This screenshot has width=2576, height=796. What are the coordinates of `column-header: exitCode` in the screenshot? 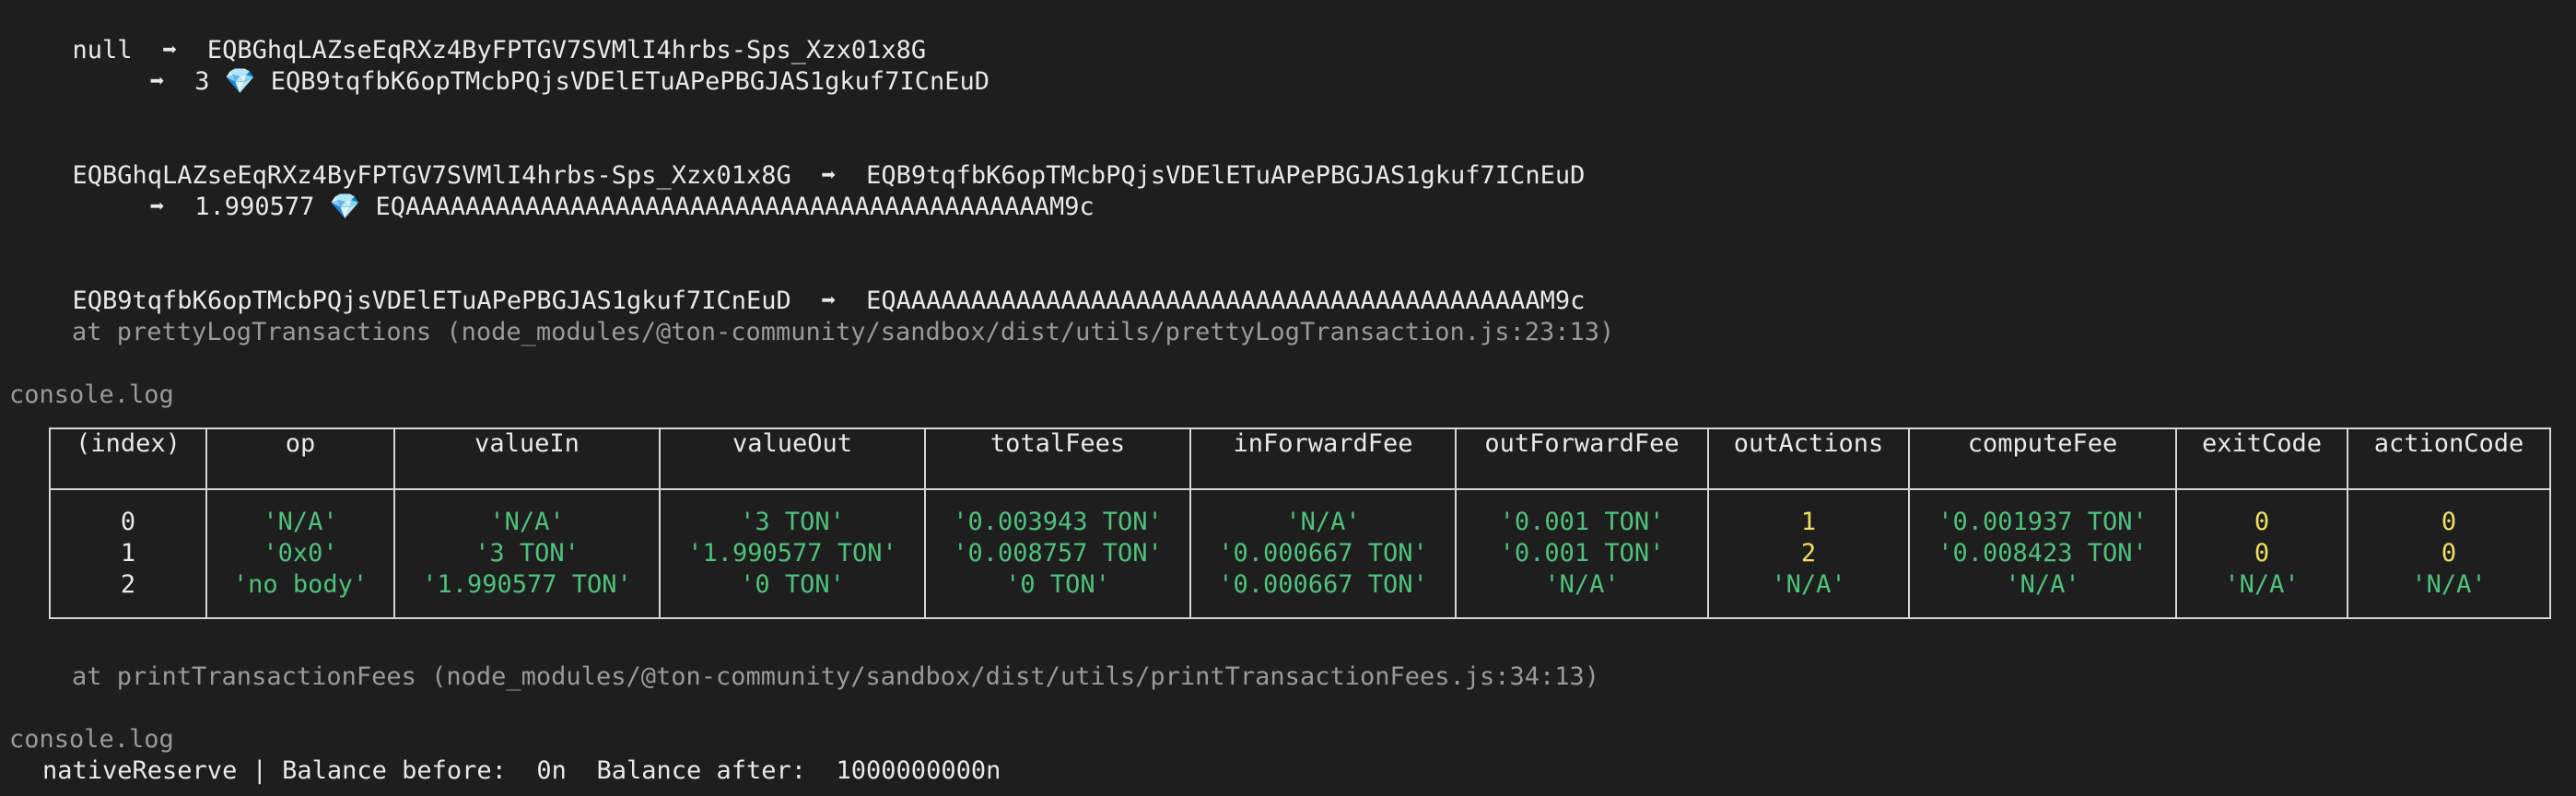 It's located at (2261, 459).